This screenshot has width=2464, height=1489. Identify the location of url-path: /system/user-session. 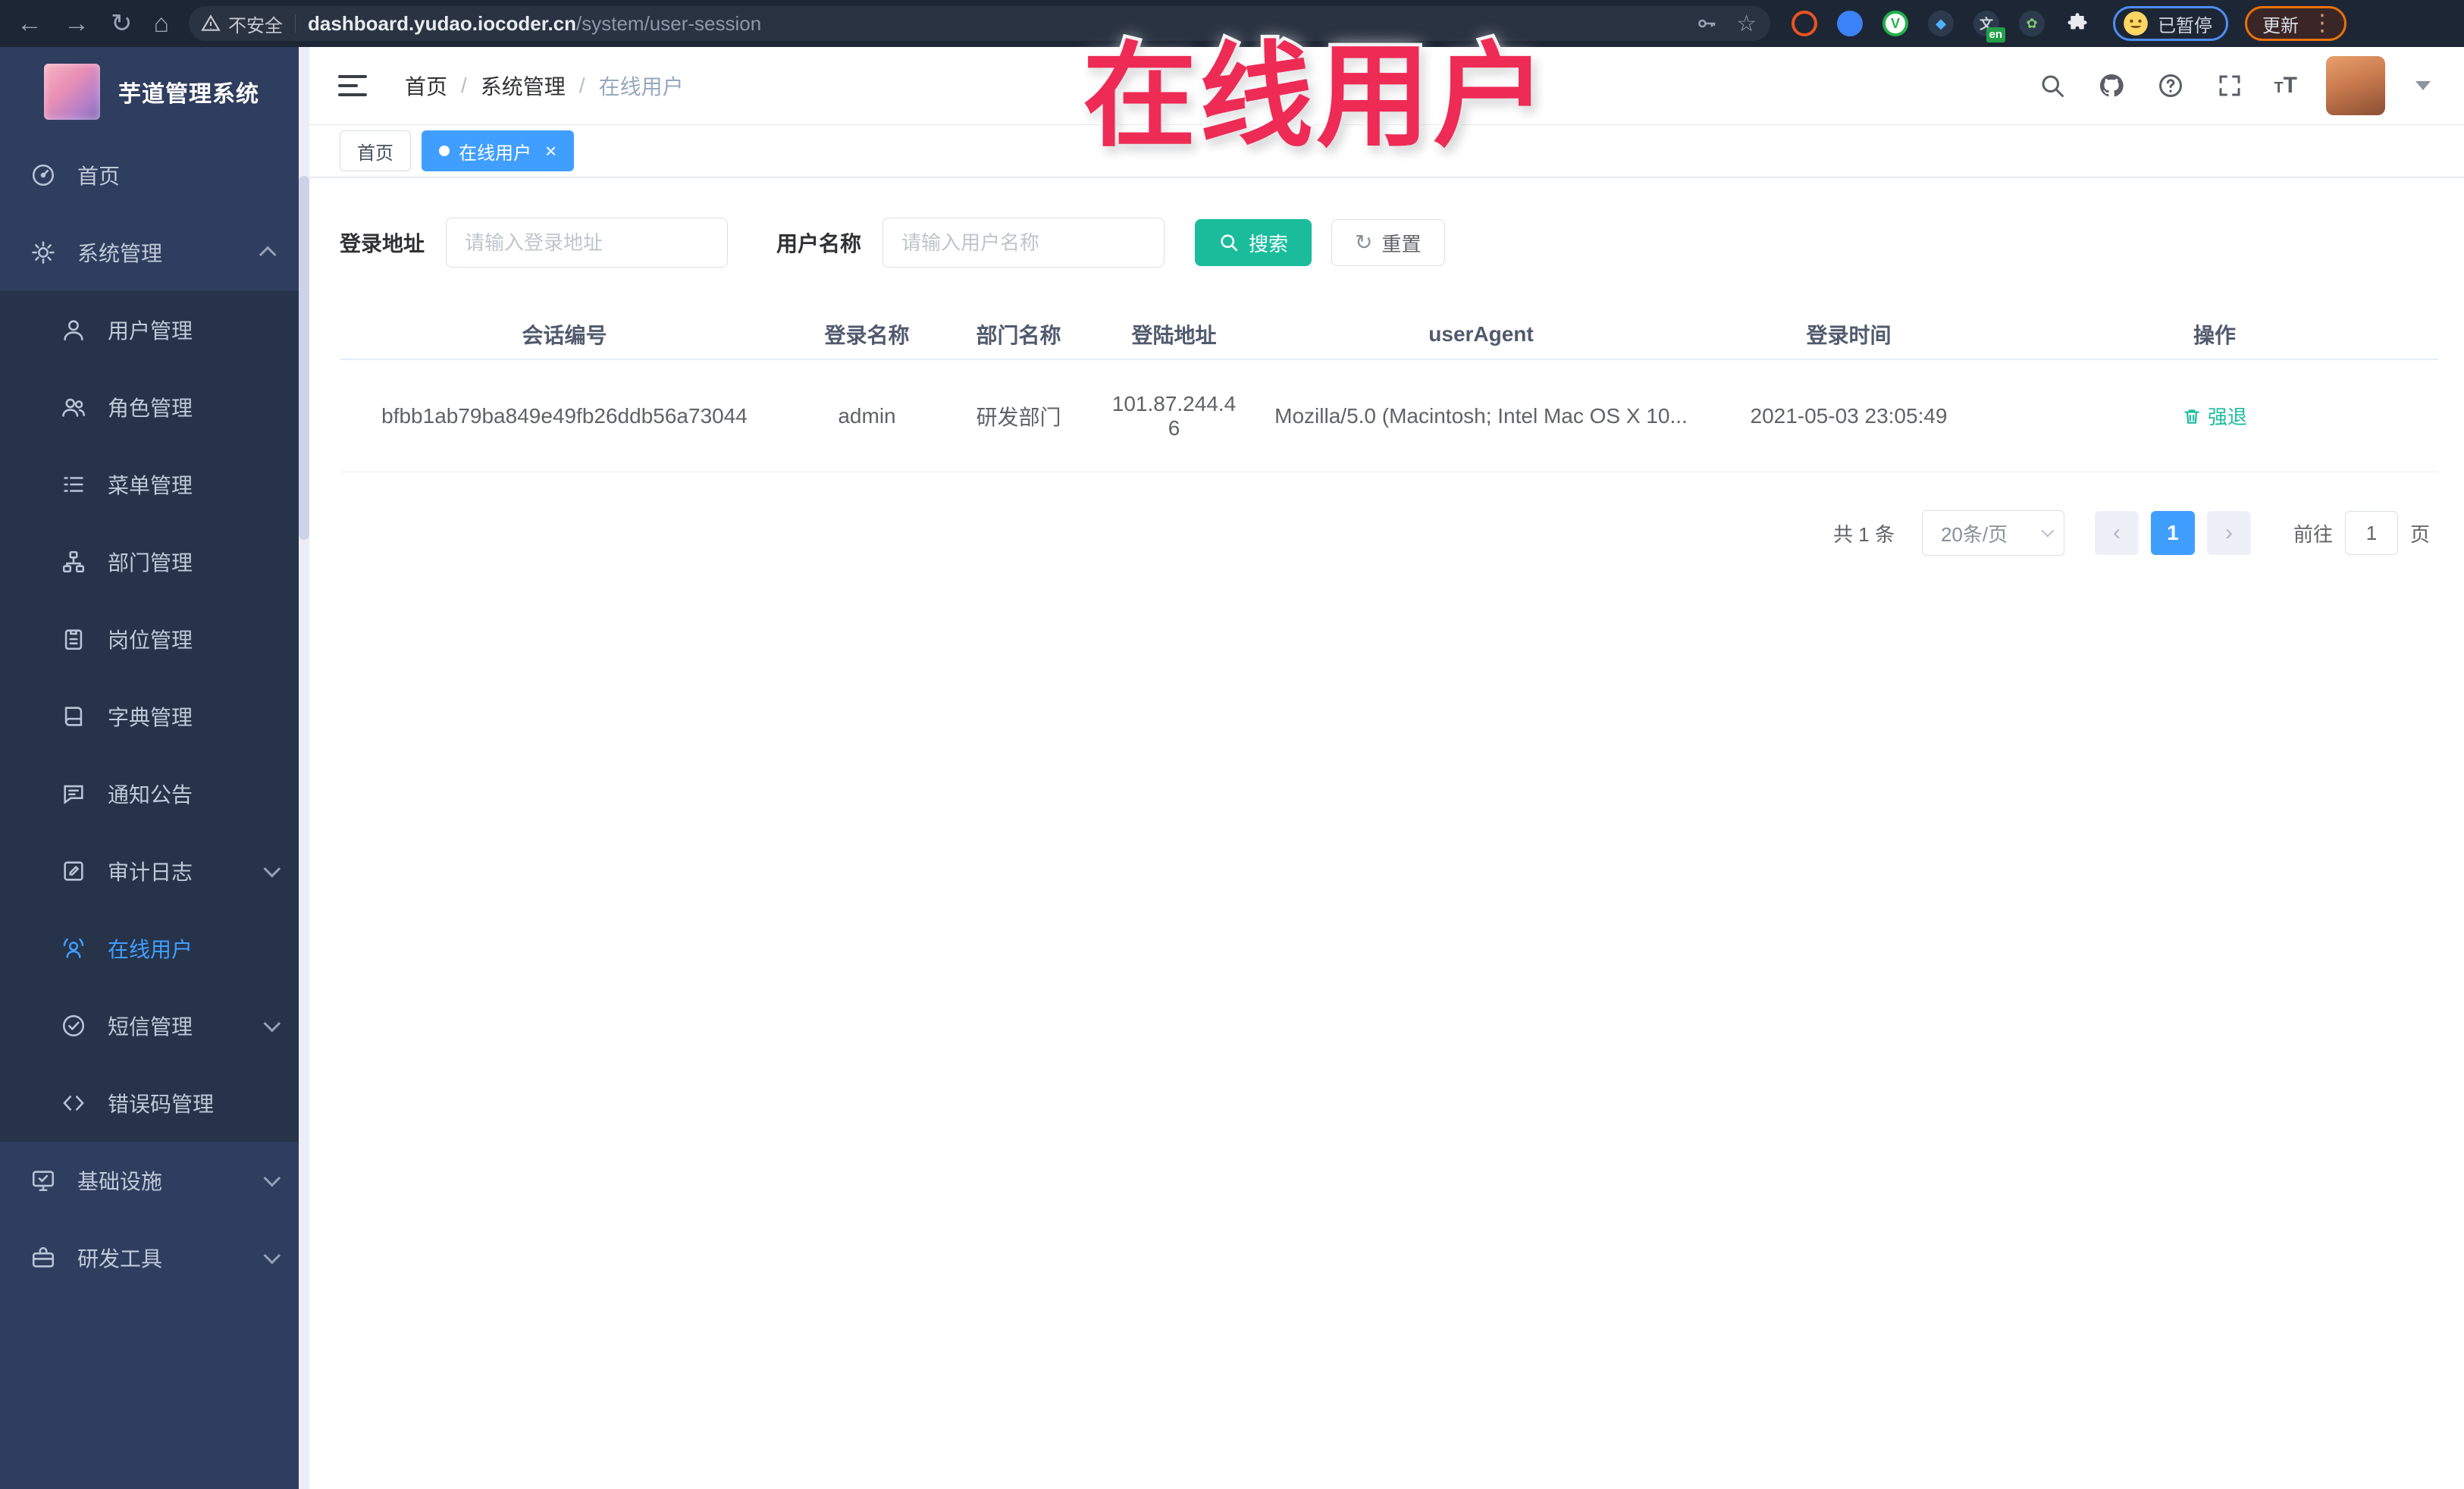
(669, 23).